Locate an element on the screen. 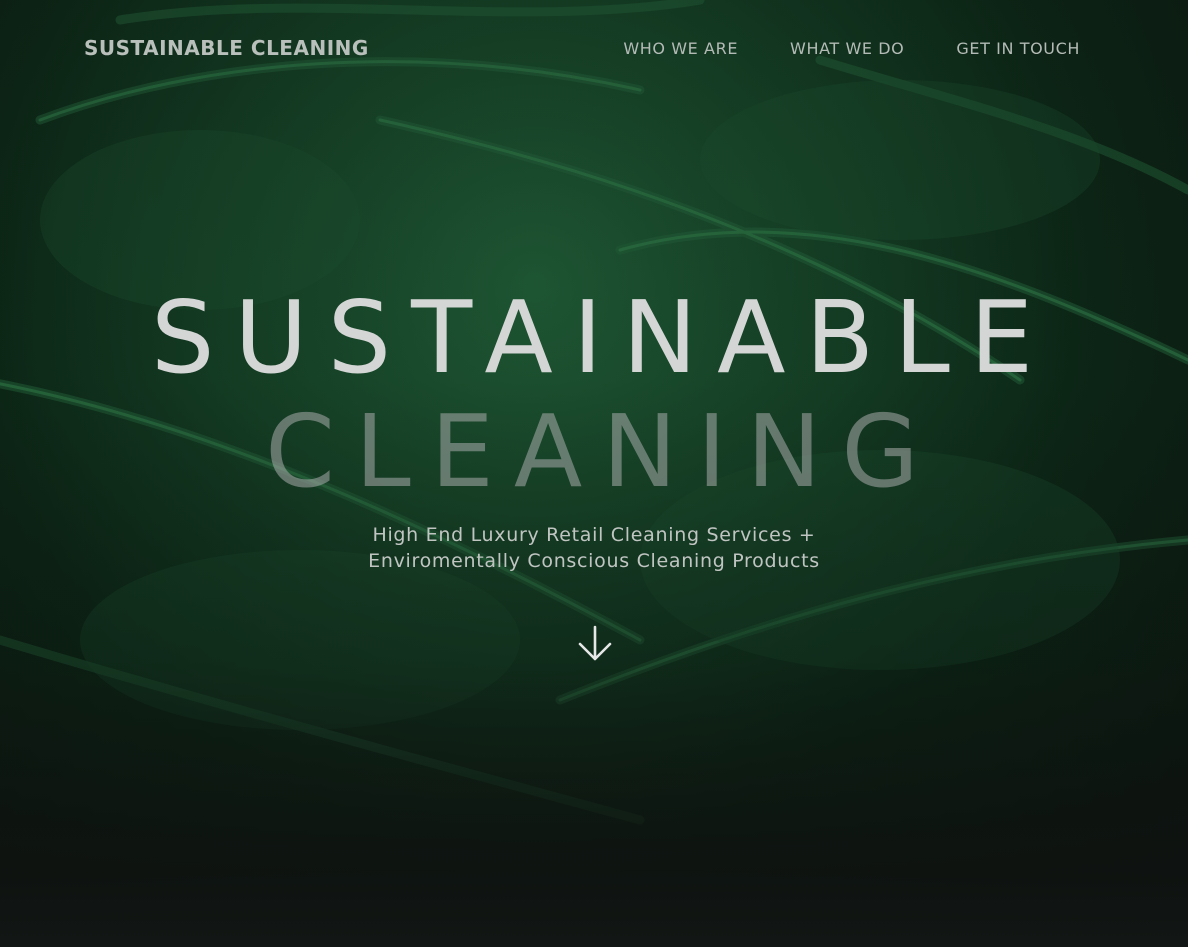  hero-title-line-1: SUSTAINABLE is located at coordinates (602, 337).